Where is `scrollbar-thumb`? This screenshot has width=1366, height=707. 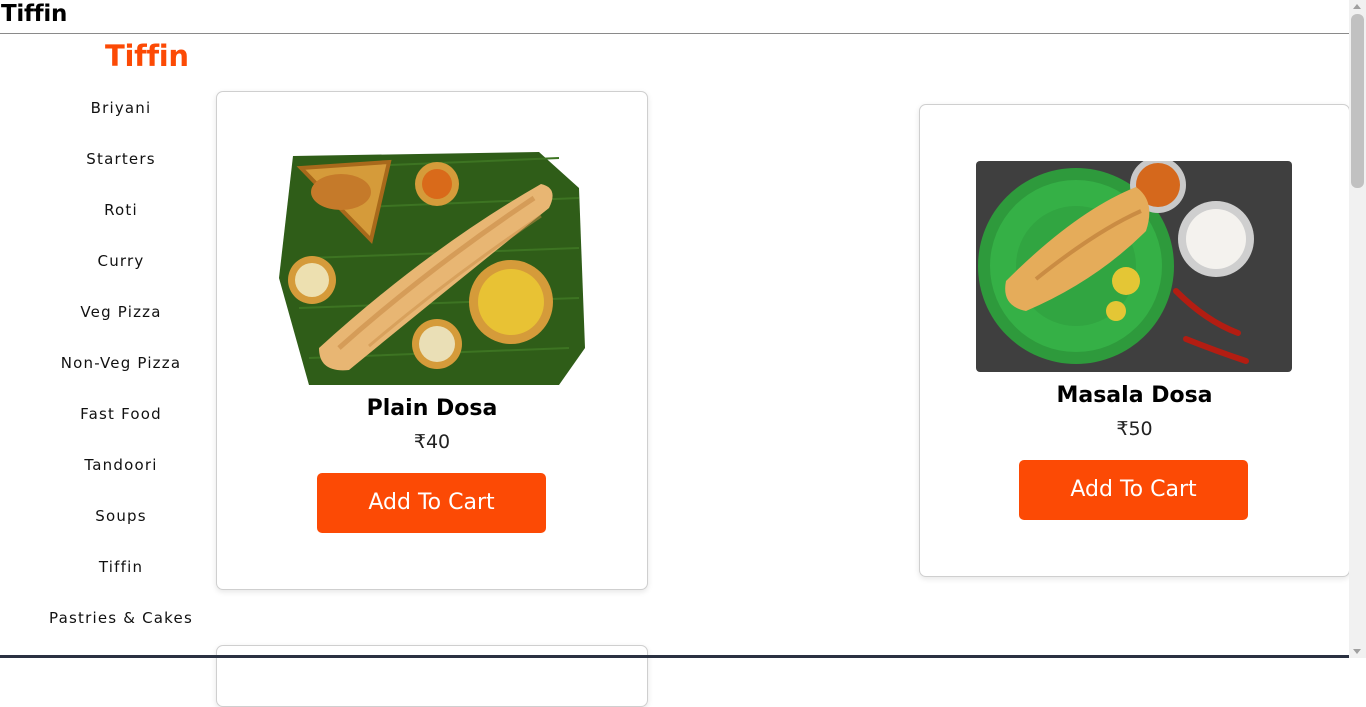
scrollbar-thumb is located at coordinates (1357, 101).